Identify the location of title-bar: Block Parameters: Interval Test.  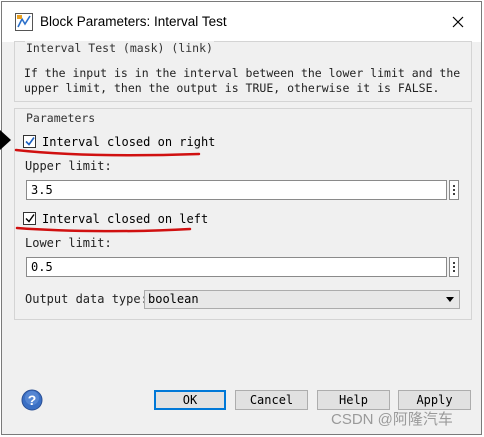
(241, 22).